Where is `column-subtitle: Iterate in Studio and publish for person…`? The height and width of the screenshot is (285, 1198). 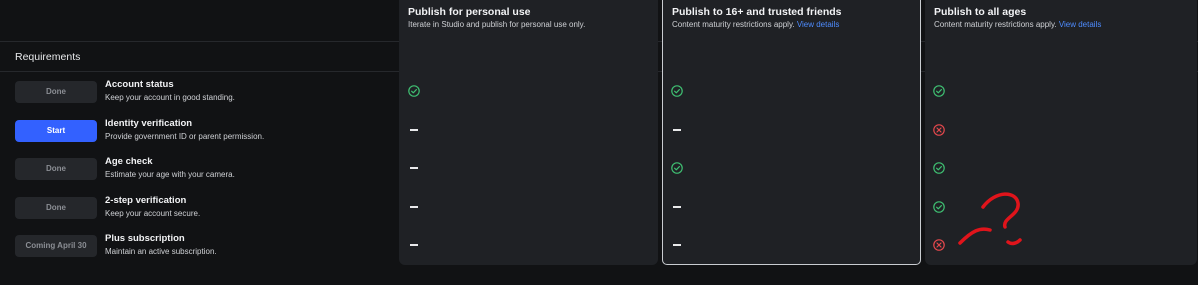
column-subtitle: Iterate in Studio and publish for person… is located at coordinates (497, 24).